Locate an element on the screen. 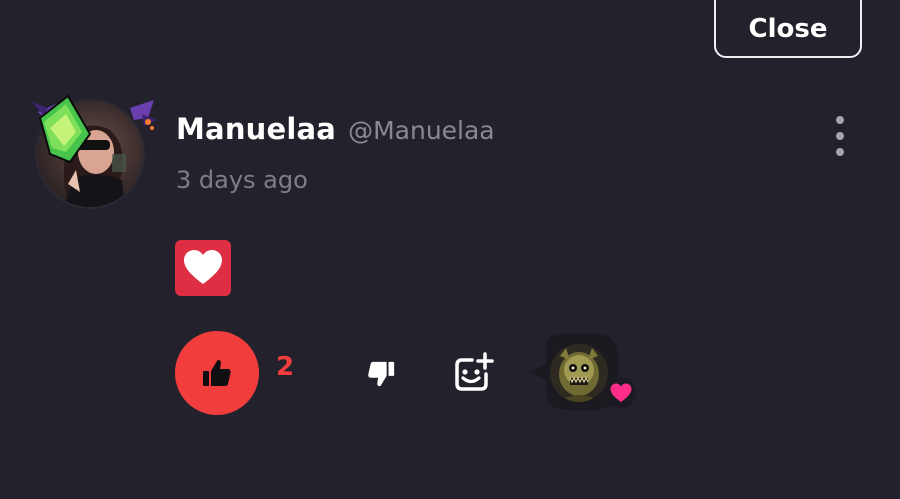 The height and width of the screenshot is (499, 900). reaction-chip is located at coordinates (584, 374).